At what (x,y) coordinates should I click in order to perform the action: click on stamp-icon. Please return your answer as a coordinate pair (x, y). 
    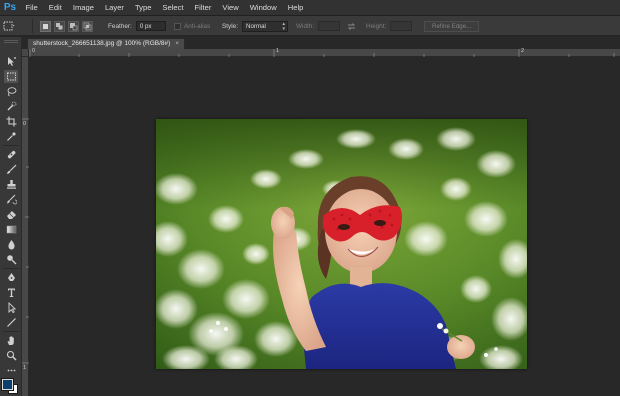
    Looking at the image, I should click on (11, 184).